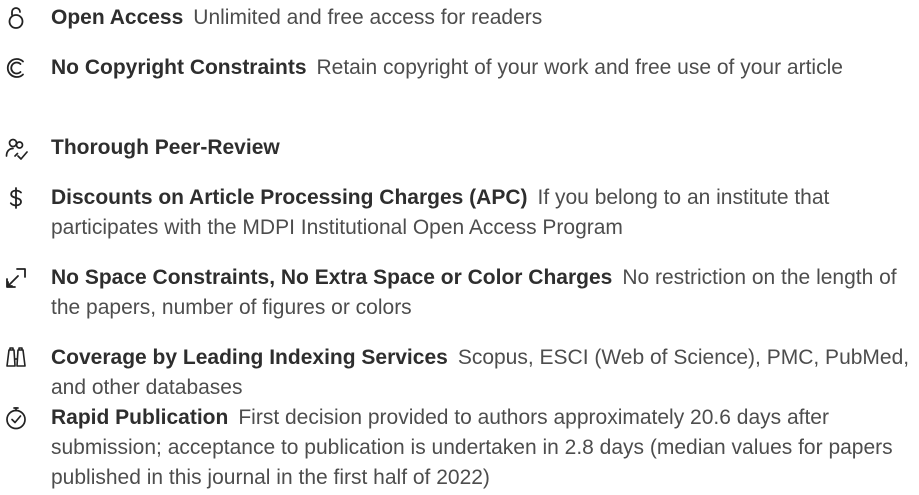 This screenshot has width=919, height=495. I want to click on expand-icon, so click(18, 278).